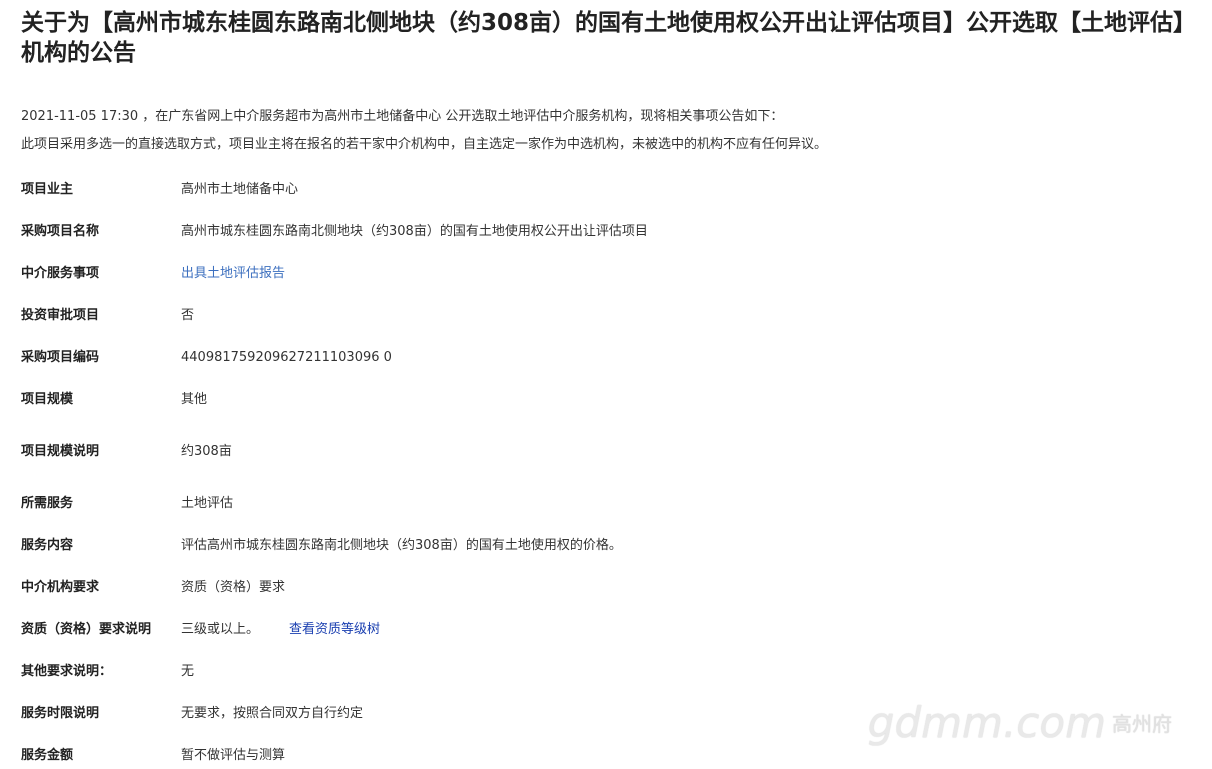  What do you see at coordinates (986, 722) in the screenshot?
I see `watermark-logo-text: gdmm.com` at bounding box center [986, 722].